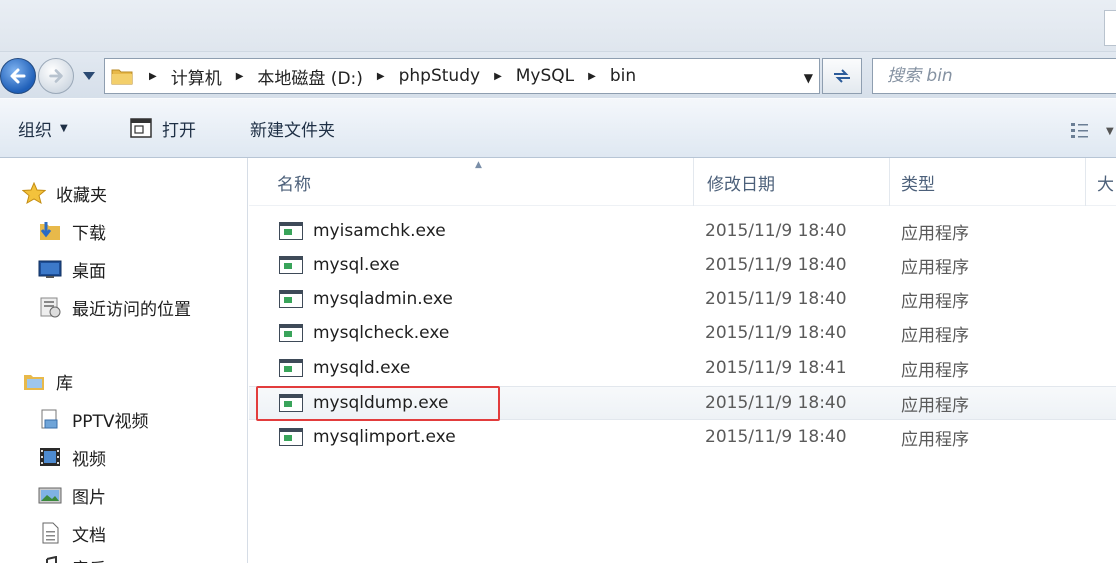  I want to click on sidebar-item-music: 音乐, so click(72, 557).